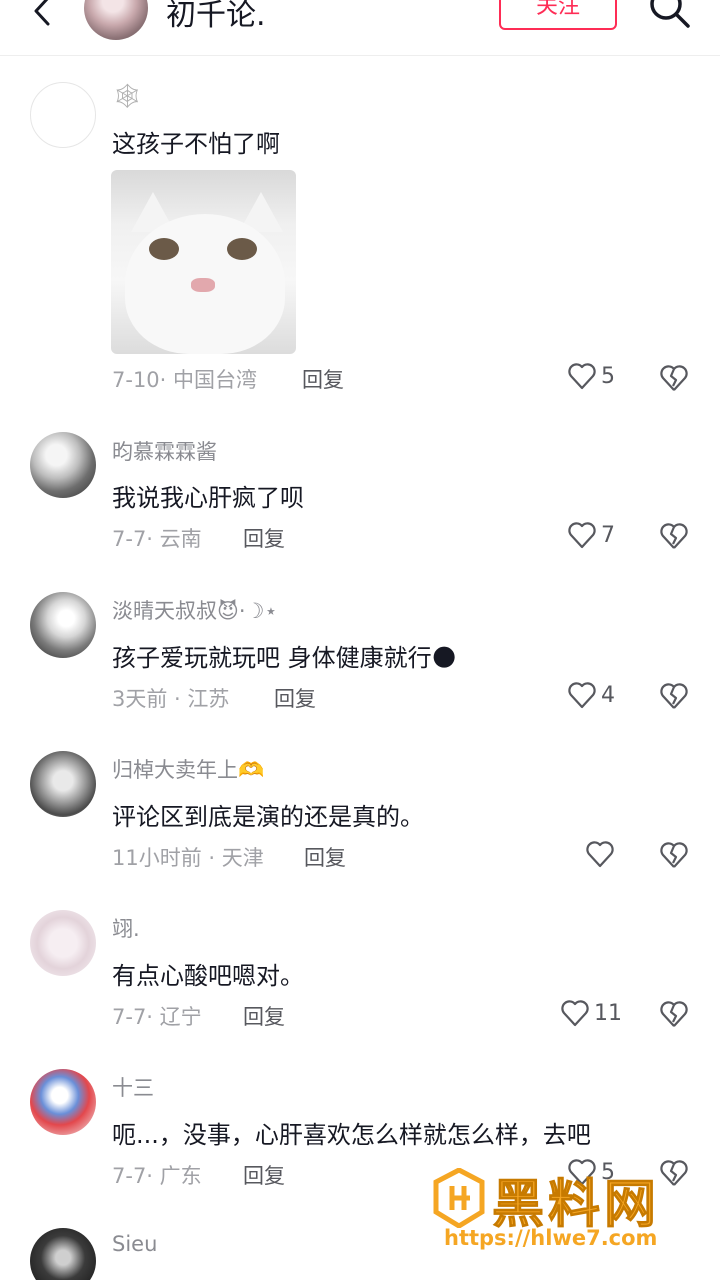 The height and width of the screenshot is (1280, 720). What do you see at coordinates (360, 28) in the screenshot?
I see `top-bar: 初千论. 关注` at bounding box center [360, 28].